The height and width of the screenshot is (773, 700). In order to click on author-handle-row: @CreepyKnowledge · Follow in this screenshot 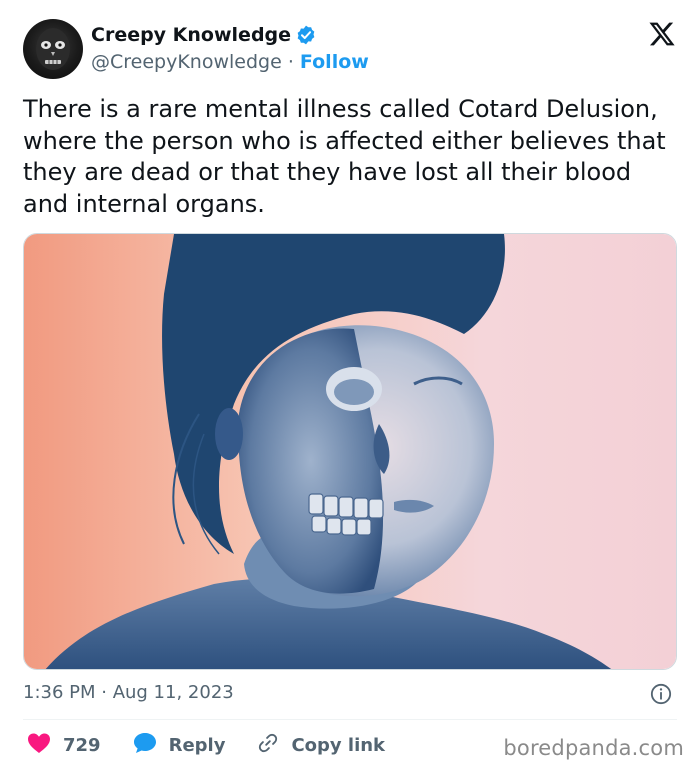, I will do `click(230, 62)`.